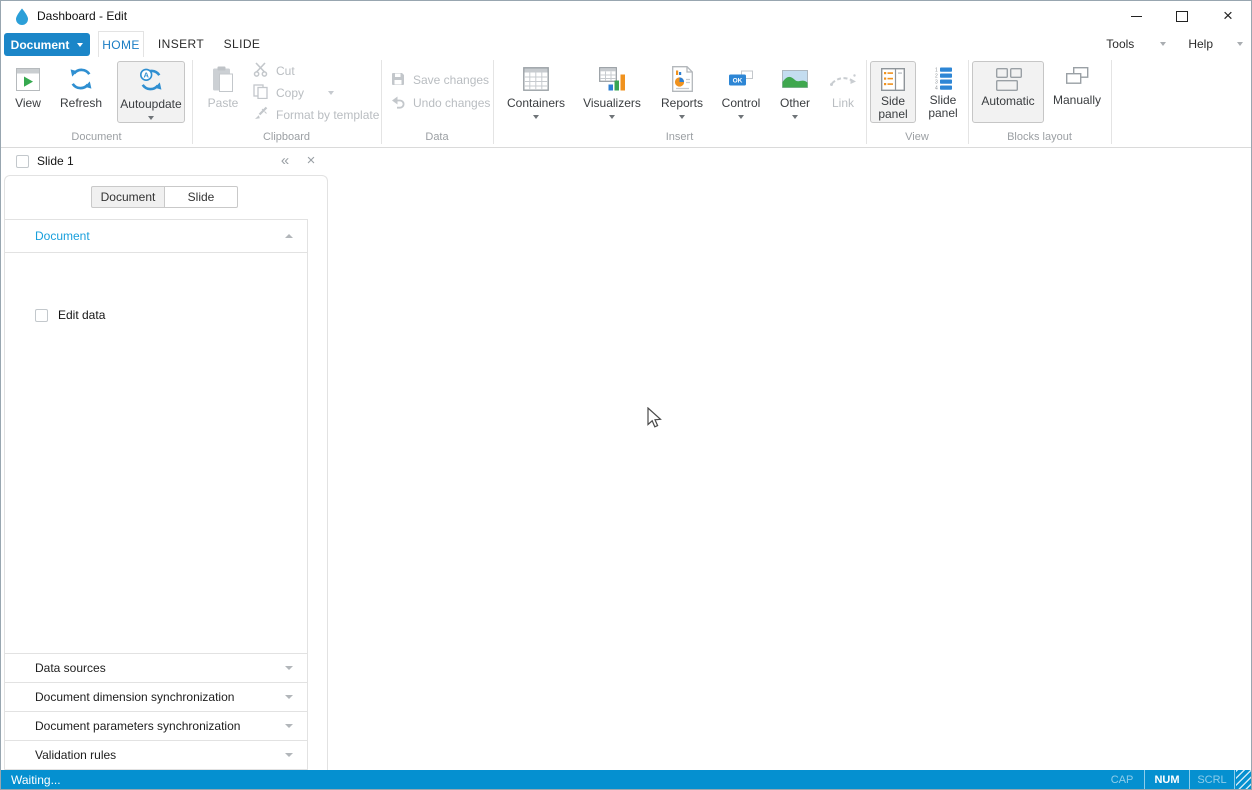 The image size is (1252, 790). Describe the element at coordinates (76, 755) in the screenshot. I see `validation-rules-label: Validation rules` at that location.